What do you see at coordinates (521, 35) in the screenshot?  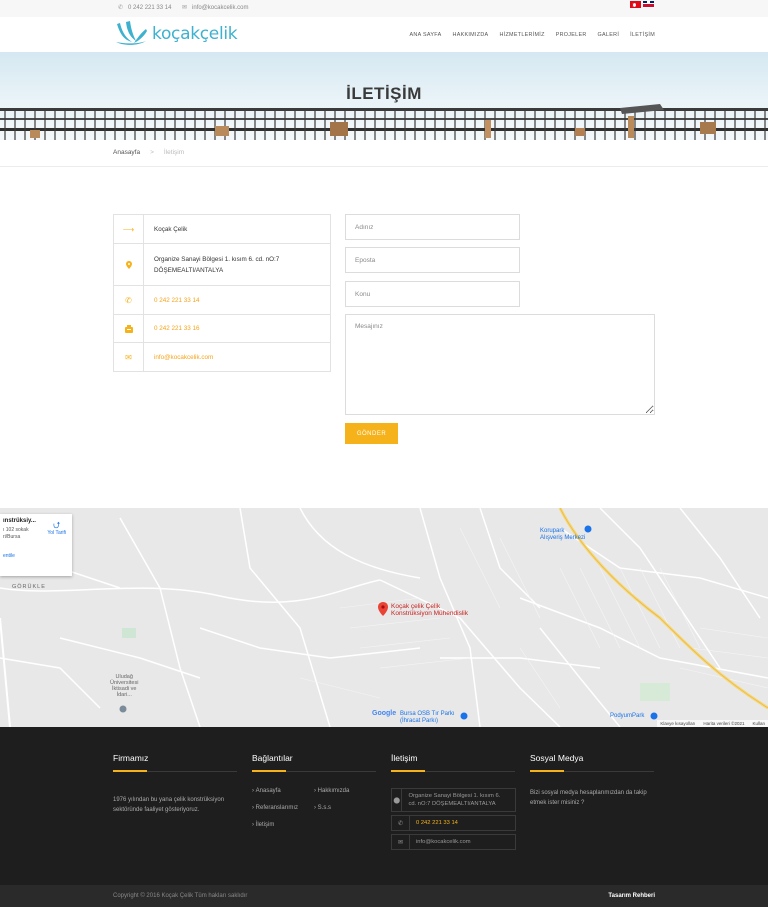 I see `nav-services: HİZMETLERİMİZ` at bounding box center [521, 35].